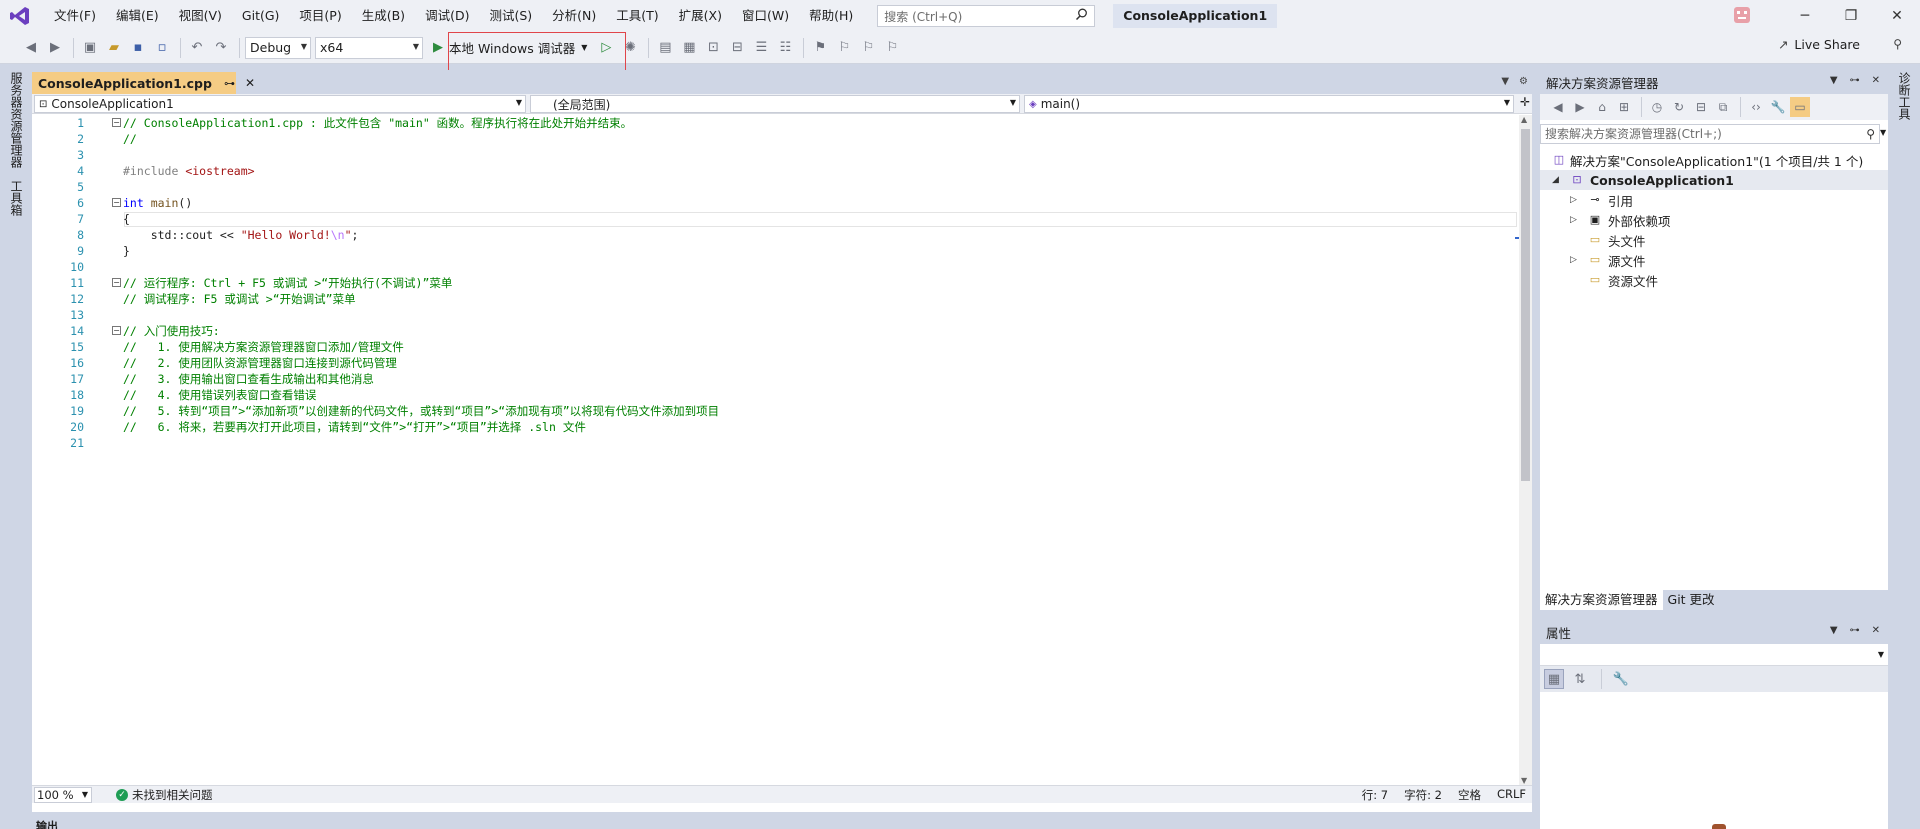  What do you see at coordinates (1904, 96) in the screenshot?
I see `diagnostic-tools-tab: 诊断工具` at bounding box center [1904, 96].